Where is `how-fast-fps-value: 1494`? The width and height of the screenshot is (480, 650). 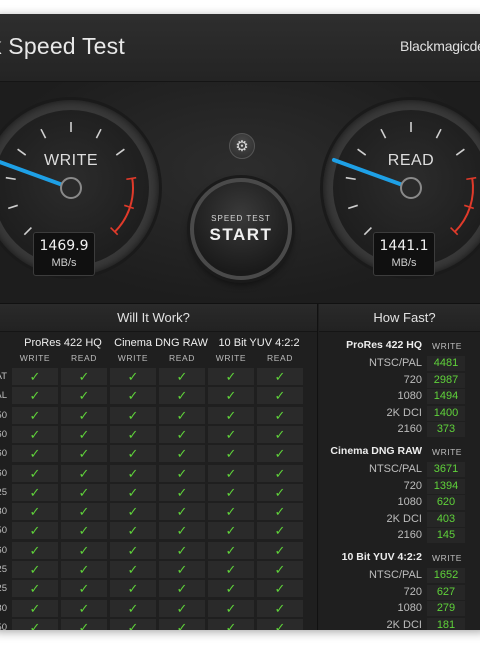
how-fast-fps-value: 1494 is located at coordinates (446, 397).